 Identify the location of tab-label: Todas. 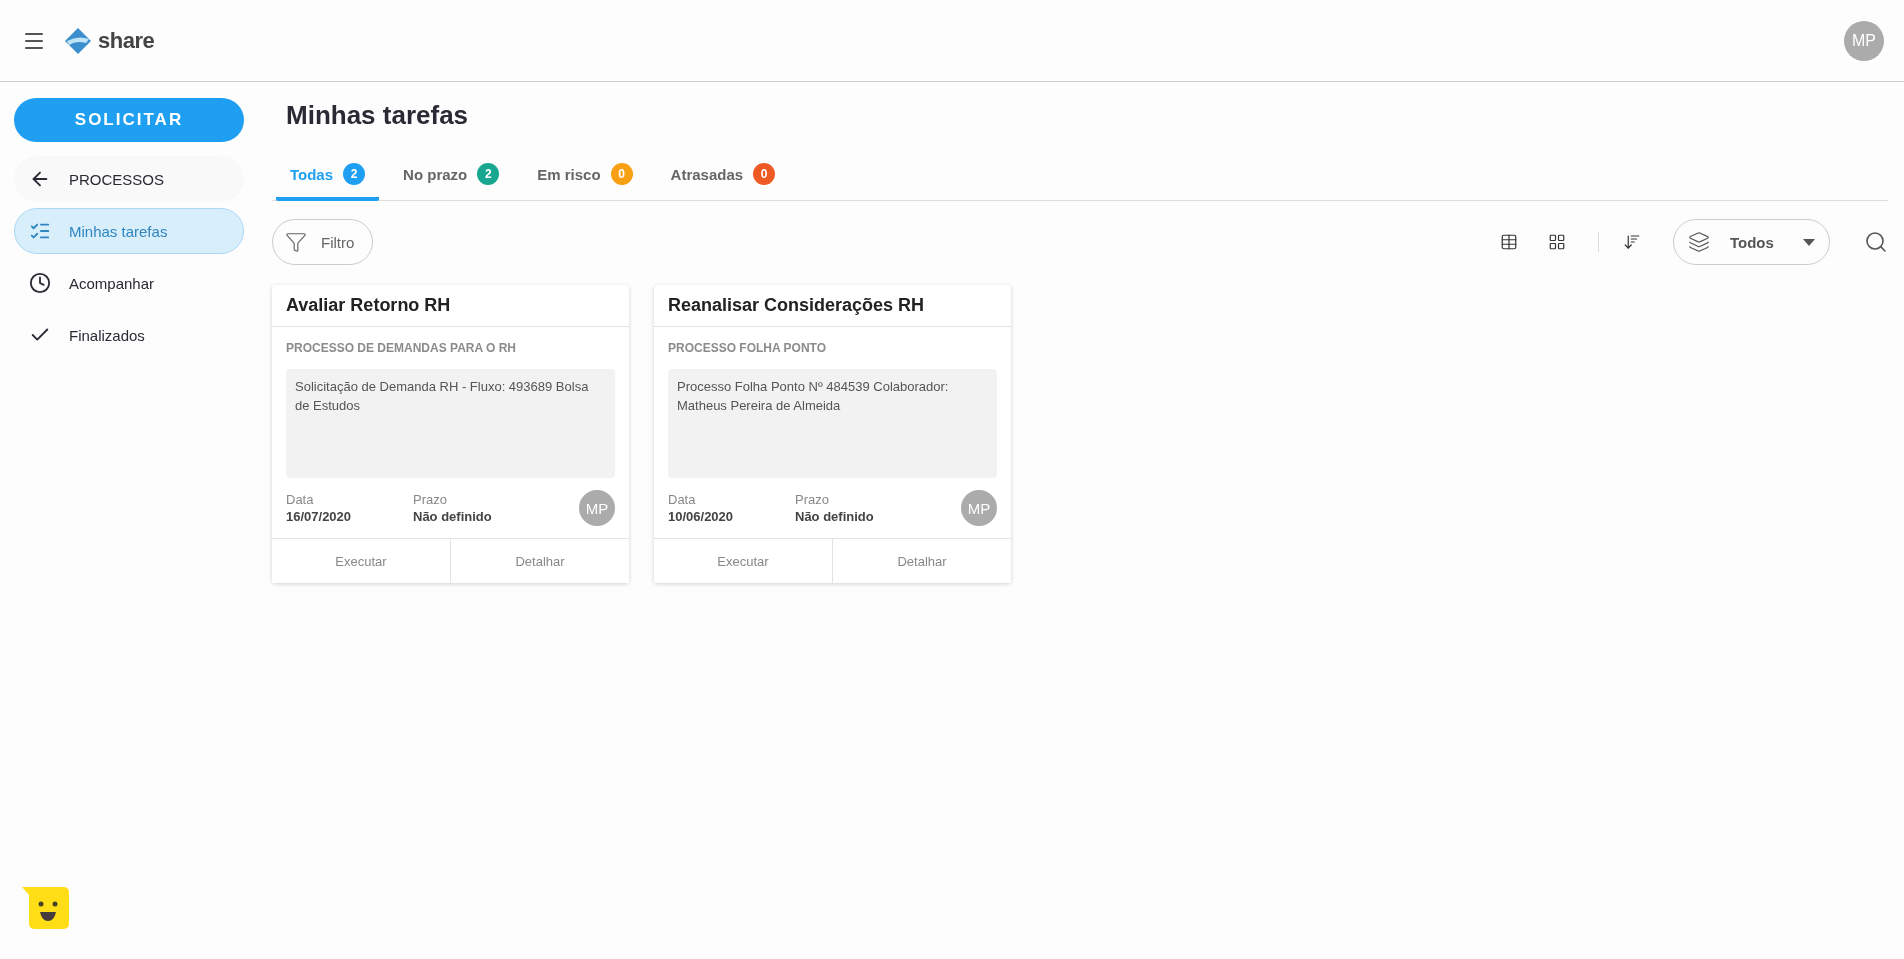
(312, 174).